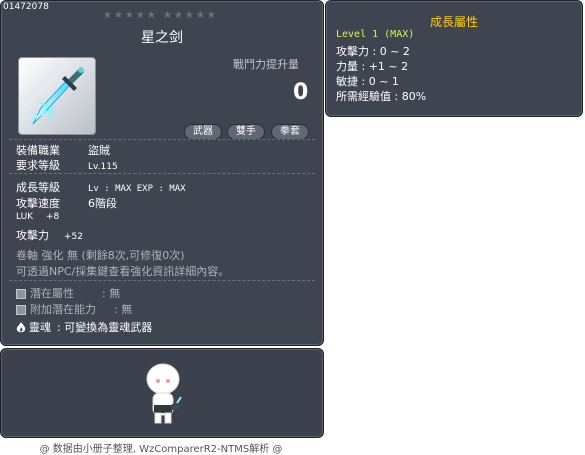  I want to click on attack-power-change-value: 0, so click(301, 92).